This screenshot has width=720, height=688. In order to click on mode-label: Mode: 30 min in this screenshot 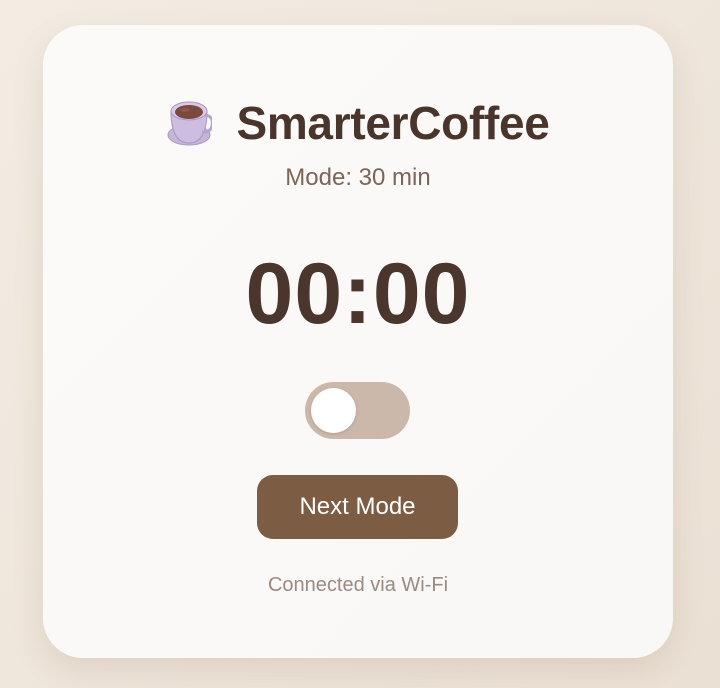, I will do `click(358, 177)`.